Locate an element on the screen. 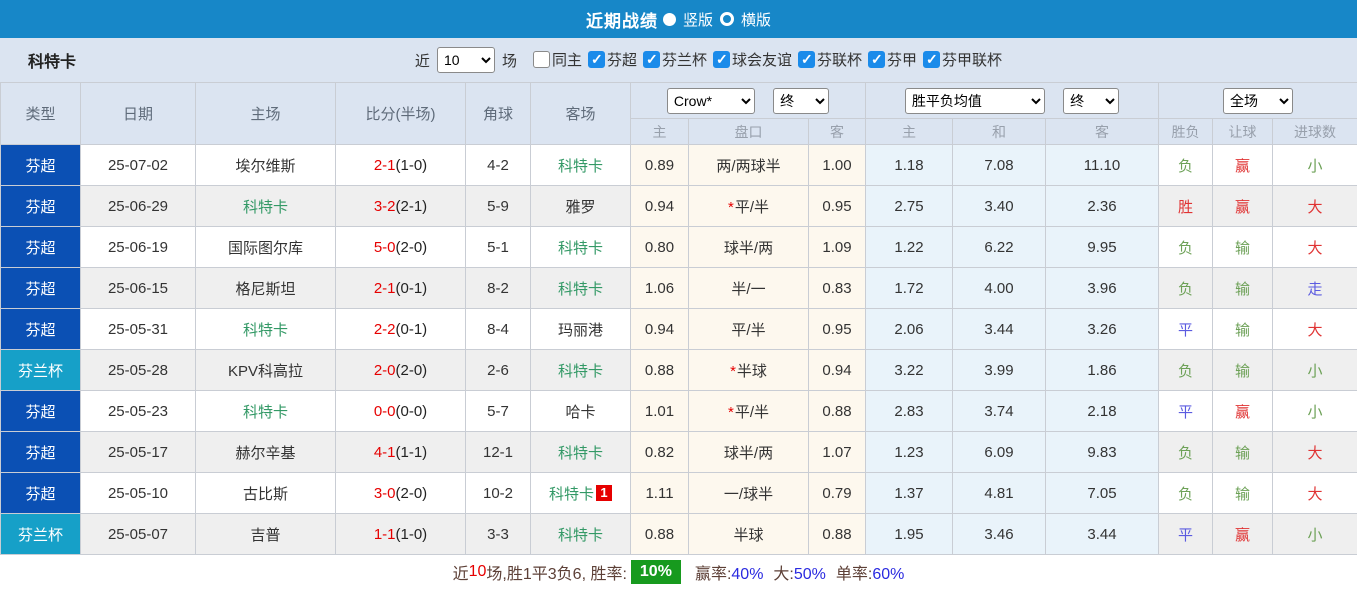  checkbox-label: 同主 is located at coordinates (567, 59).